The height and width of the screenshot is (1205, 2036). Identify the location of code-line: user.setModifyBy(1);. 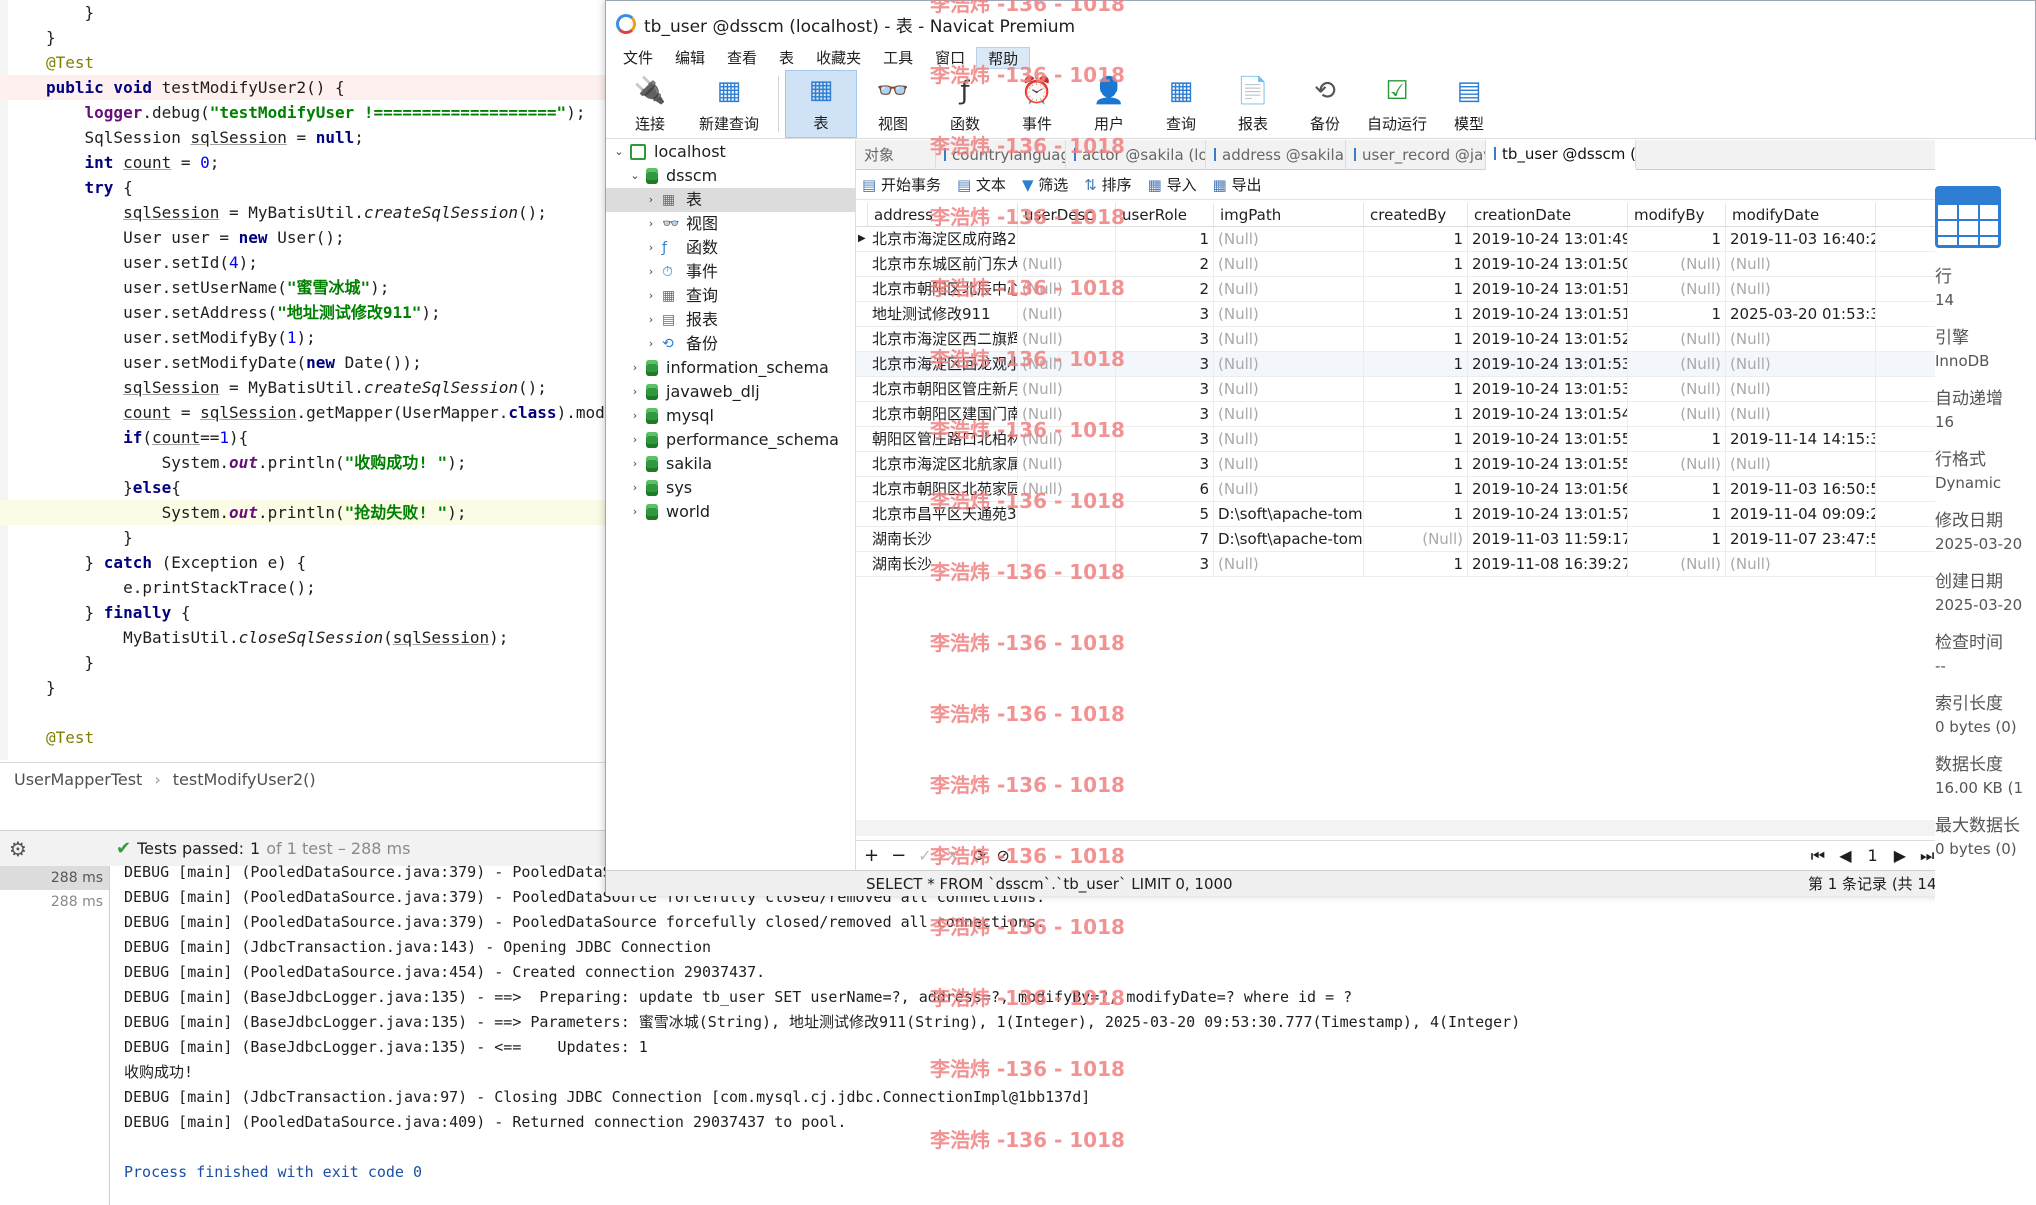
(302, 337).